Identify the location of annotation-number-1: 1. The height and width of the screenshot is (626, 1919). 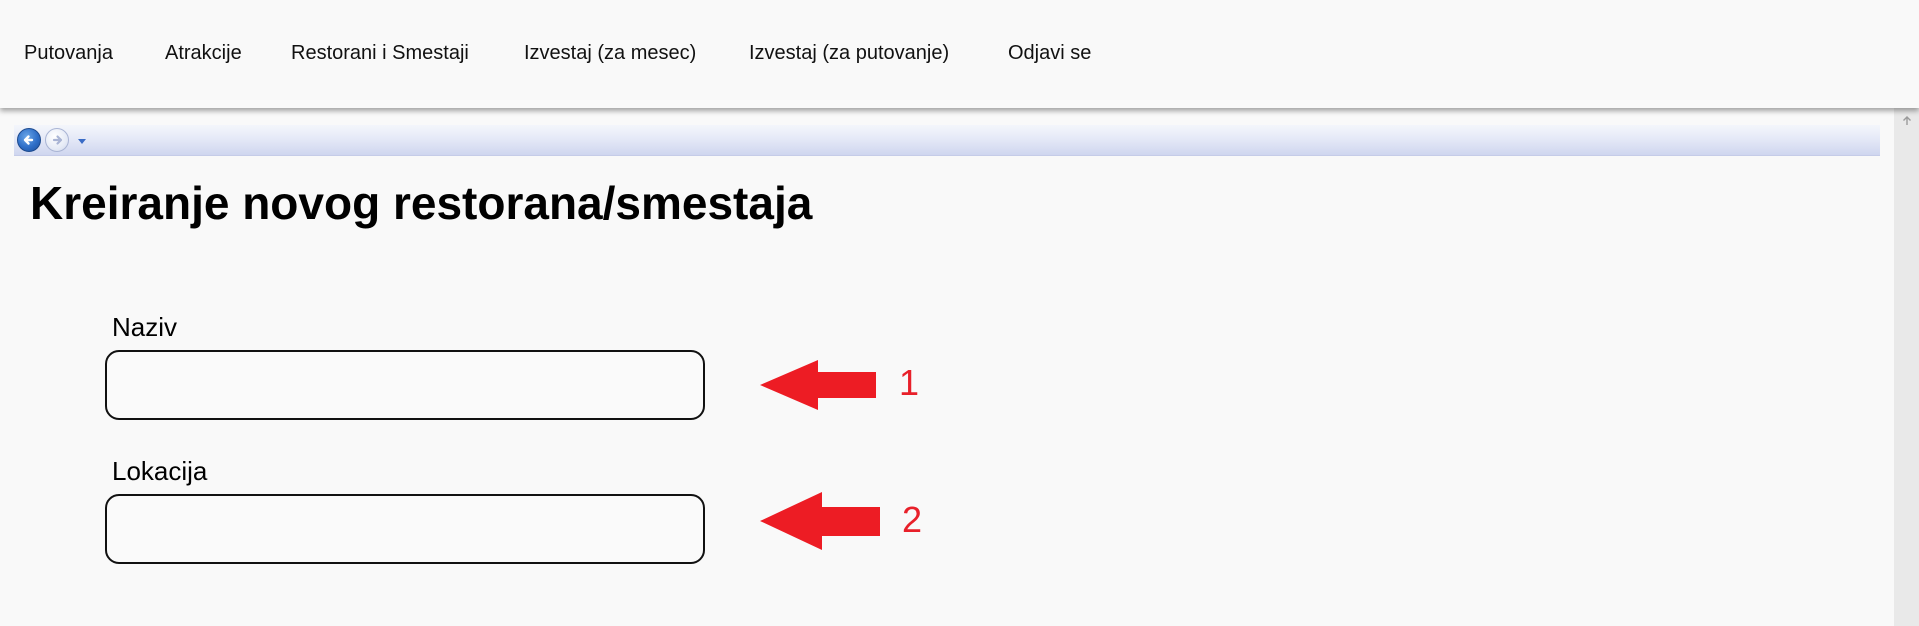
(909, 382).